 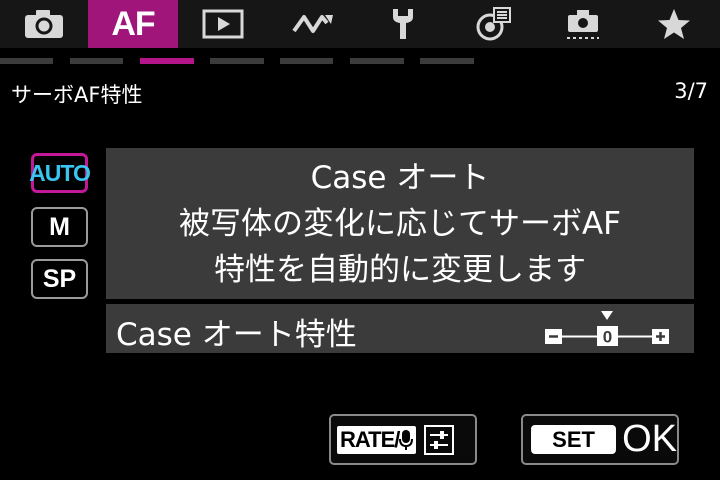 I want to click on tab-setup, so click(x=403, y=24).